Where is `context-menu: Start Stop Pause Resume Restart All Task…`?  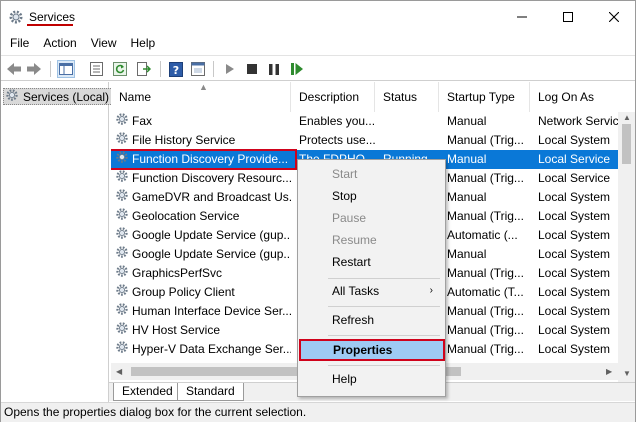
context-menu: Start Stop Pause Resume Restart All Task… is located at coordinates (371, 278).